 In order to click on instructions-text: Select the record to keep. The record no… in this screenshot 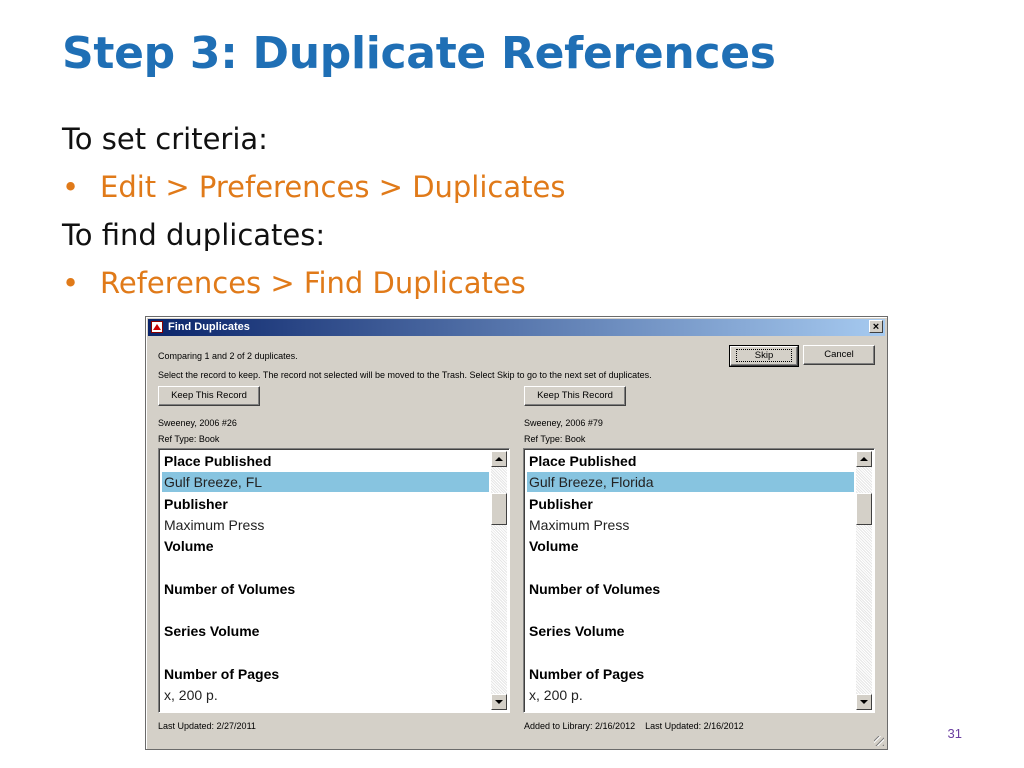, I will do `click(405, 375)`.